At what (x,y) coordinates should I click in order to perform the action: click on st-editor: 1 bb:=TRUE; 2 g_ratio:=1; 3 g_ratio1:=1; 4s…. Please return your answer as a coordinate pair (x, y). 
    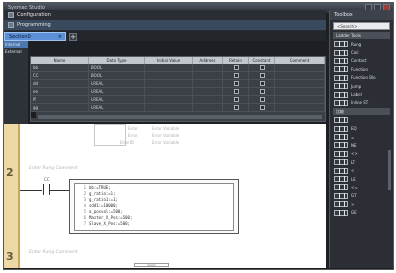
    Looking at the image, I should click on (154, 207).